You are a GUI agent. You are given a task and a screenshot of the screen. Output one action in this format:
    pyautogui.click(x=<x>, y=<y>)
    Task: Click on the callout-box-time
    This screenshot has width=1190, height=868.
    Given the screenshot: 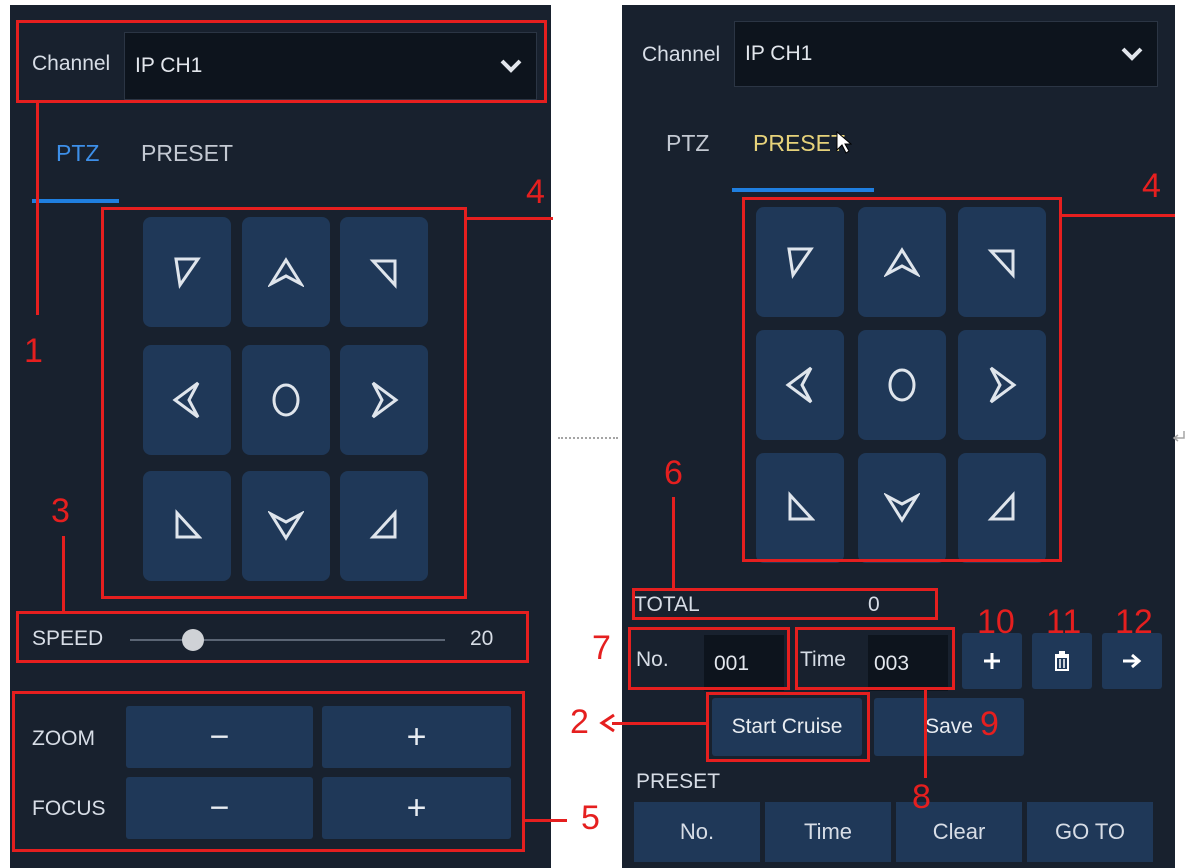 What is the action you would take?
    pyautogui.click(x=875, y=658)
    